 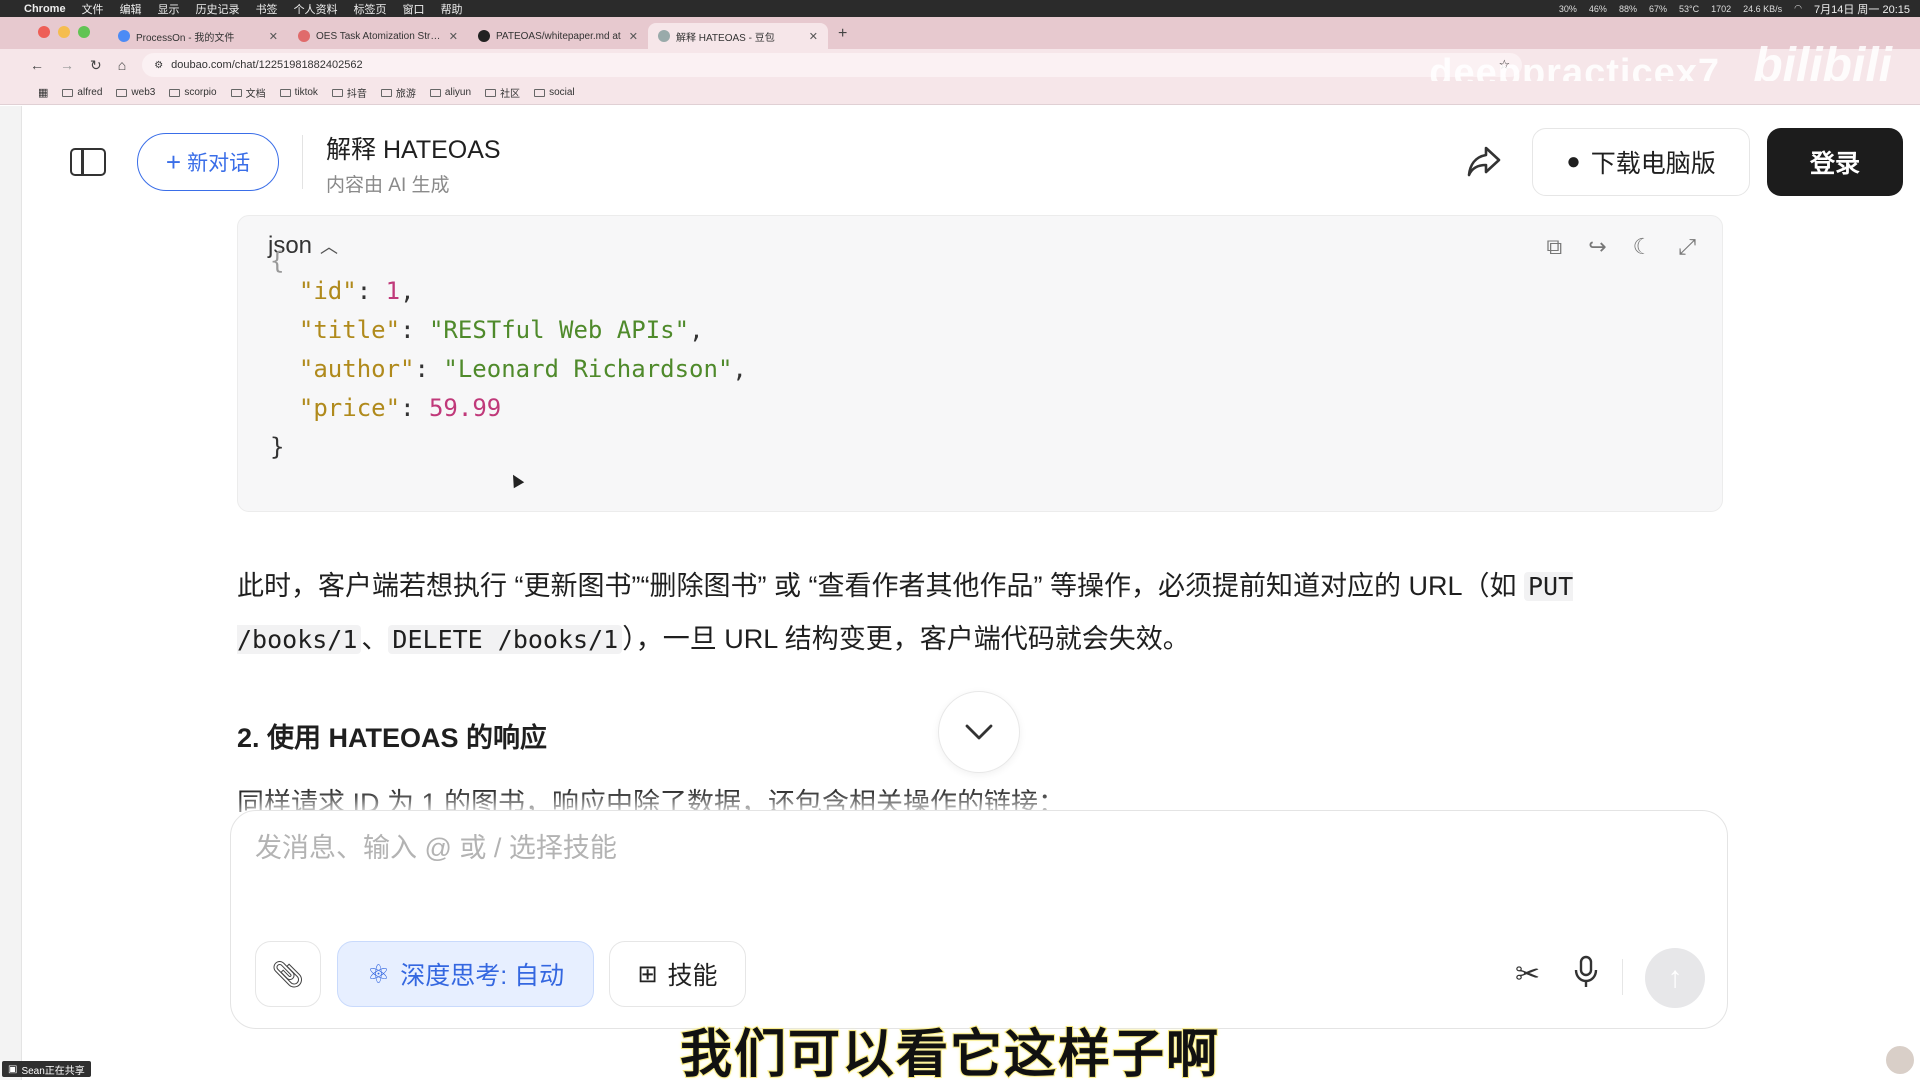 I want to click on share-icon, so click(x=1486, y=164).